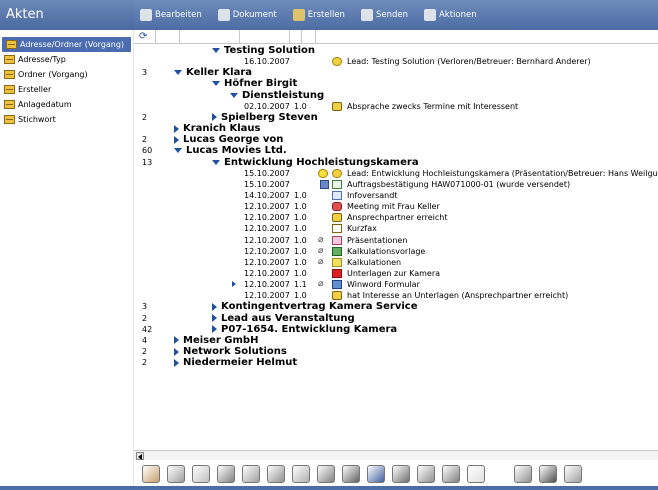 The image size is (658, 490). What do you see at coordinates (66, 119) in the screenshot?
I see `sidebar-item: Stichwort` at bounding box center [66, 119].